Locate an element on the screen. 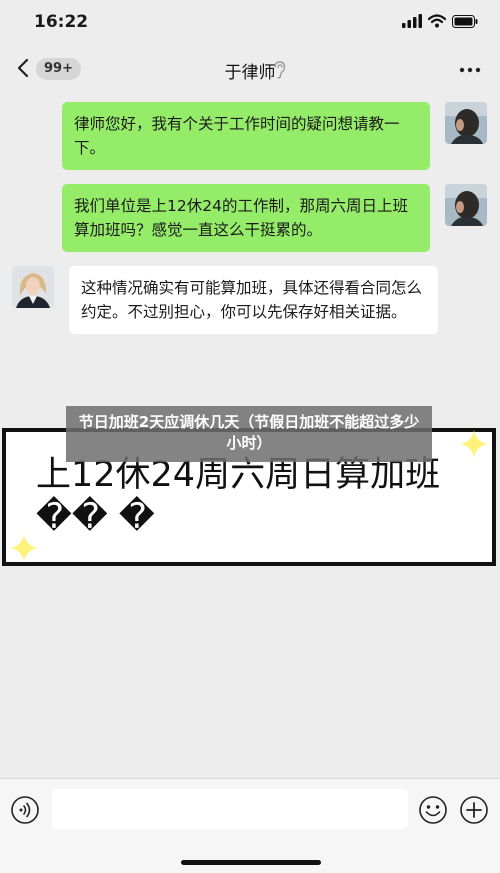 This screenshot has width=500, height=873. emoji-icon is located at coordinates (433, 810).